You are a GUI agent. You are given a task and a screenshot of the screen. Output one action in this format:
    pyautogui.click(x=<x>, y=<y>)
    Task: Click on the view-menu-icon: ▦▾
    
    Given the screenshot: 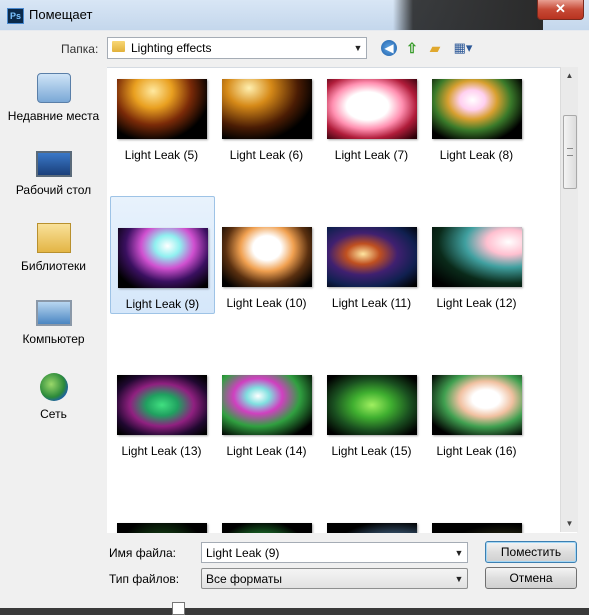 What is the action you would take?
    pyautogui.click(x=463, y=48)
    